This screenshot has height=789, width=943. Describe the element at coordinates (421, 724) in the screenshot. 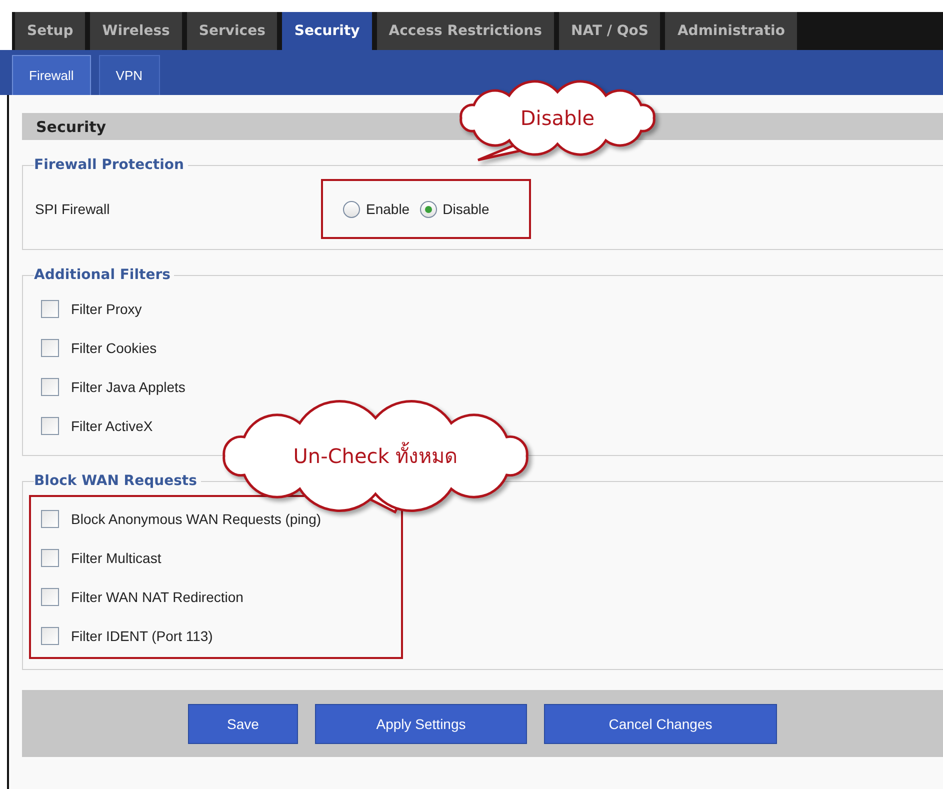

I see `action-button: Apply Settings` at that location.